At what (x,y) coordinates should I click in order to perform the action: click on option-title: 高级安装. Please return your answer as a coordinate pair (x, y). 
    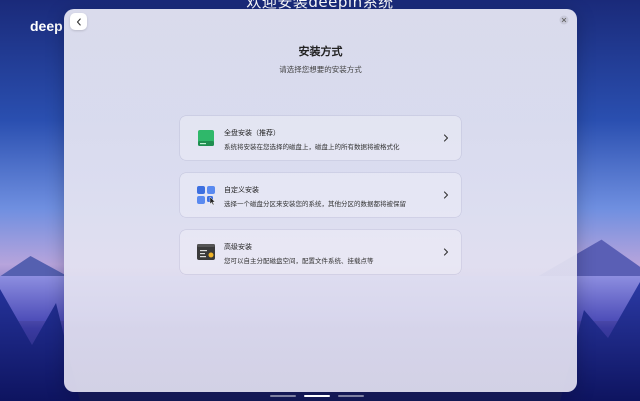
    Looking at the image, I should click on (238, 247).